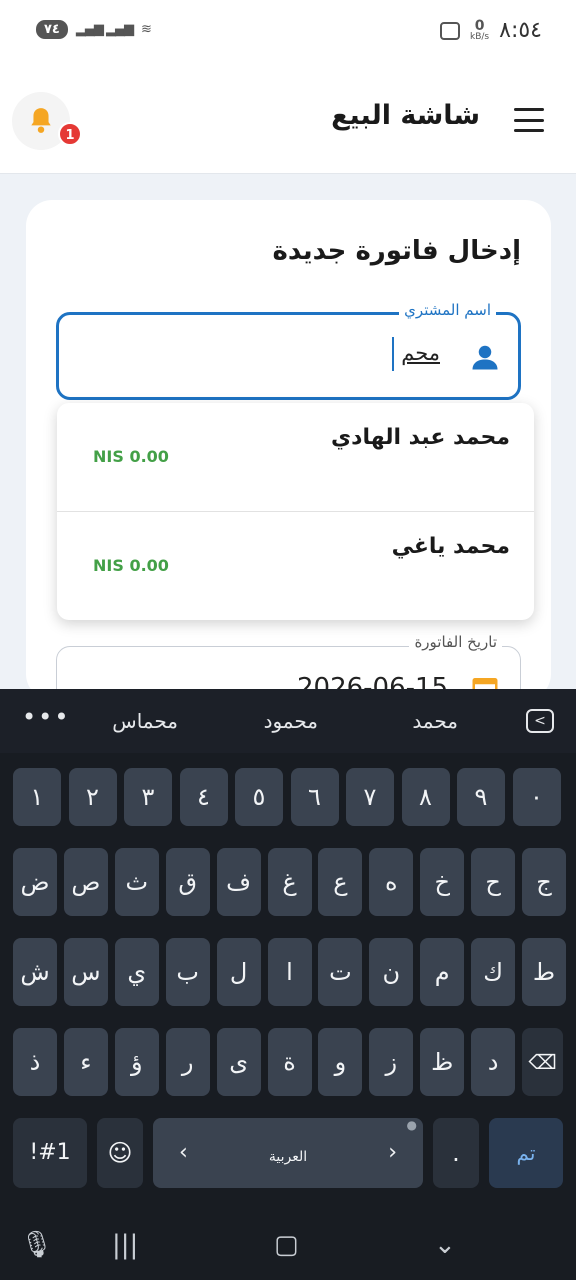 Image resolution: width=576 pixels, height=1280 pixels. I want to click on suggestion-name: محمد عبد الهادي, so click(420, 437).